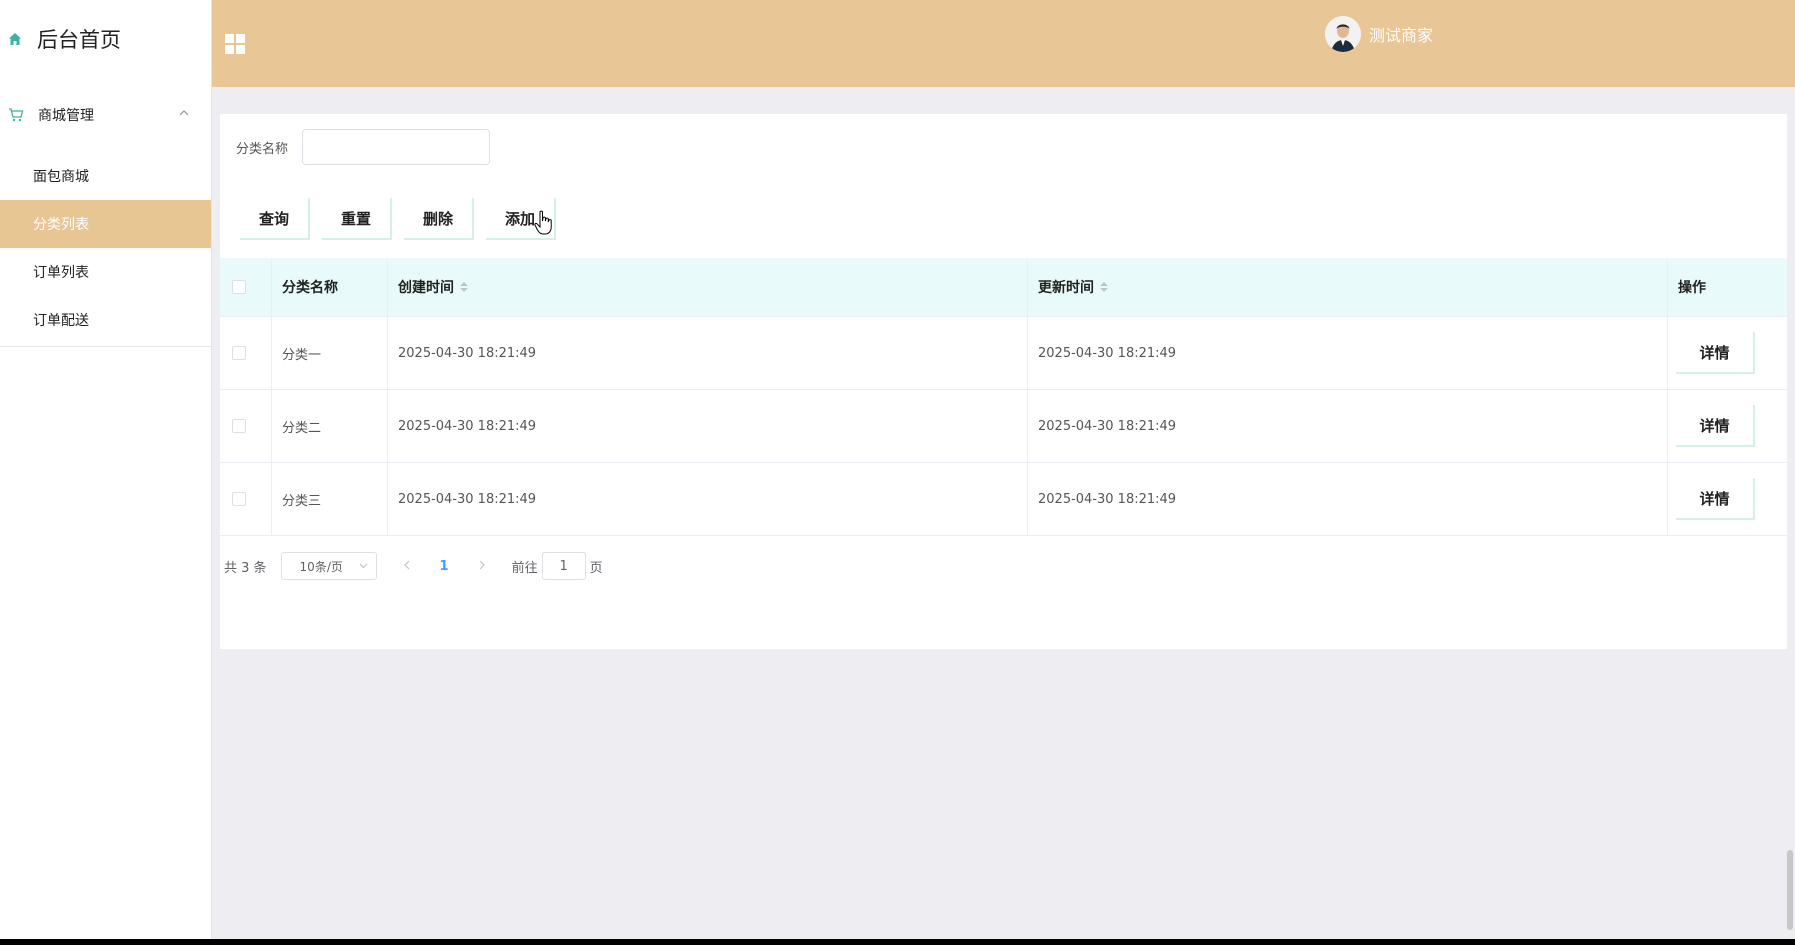 Image resolution: width=1795 pixels, height=945 pixels. I want to click on sidebar-brand: 后台首页, so click(105, 39).